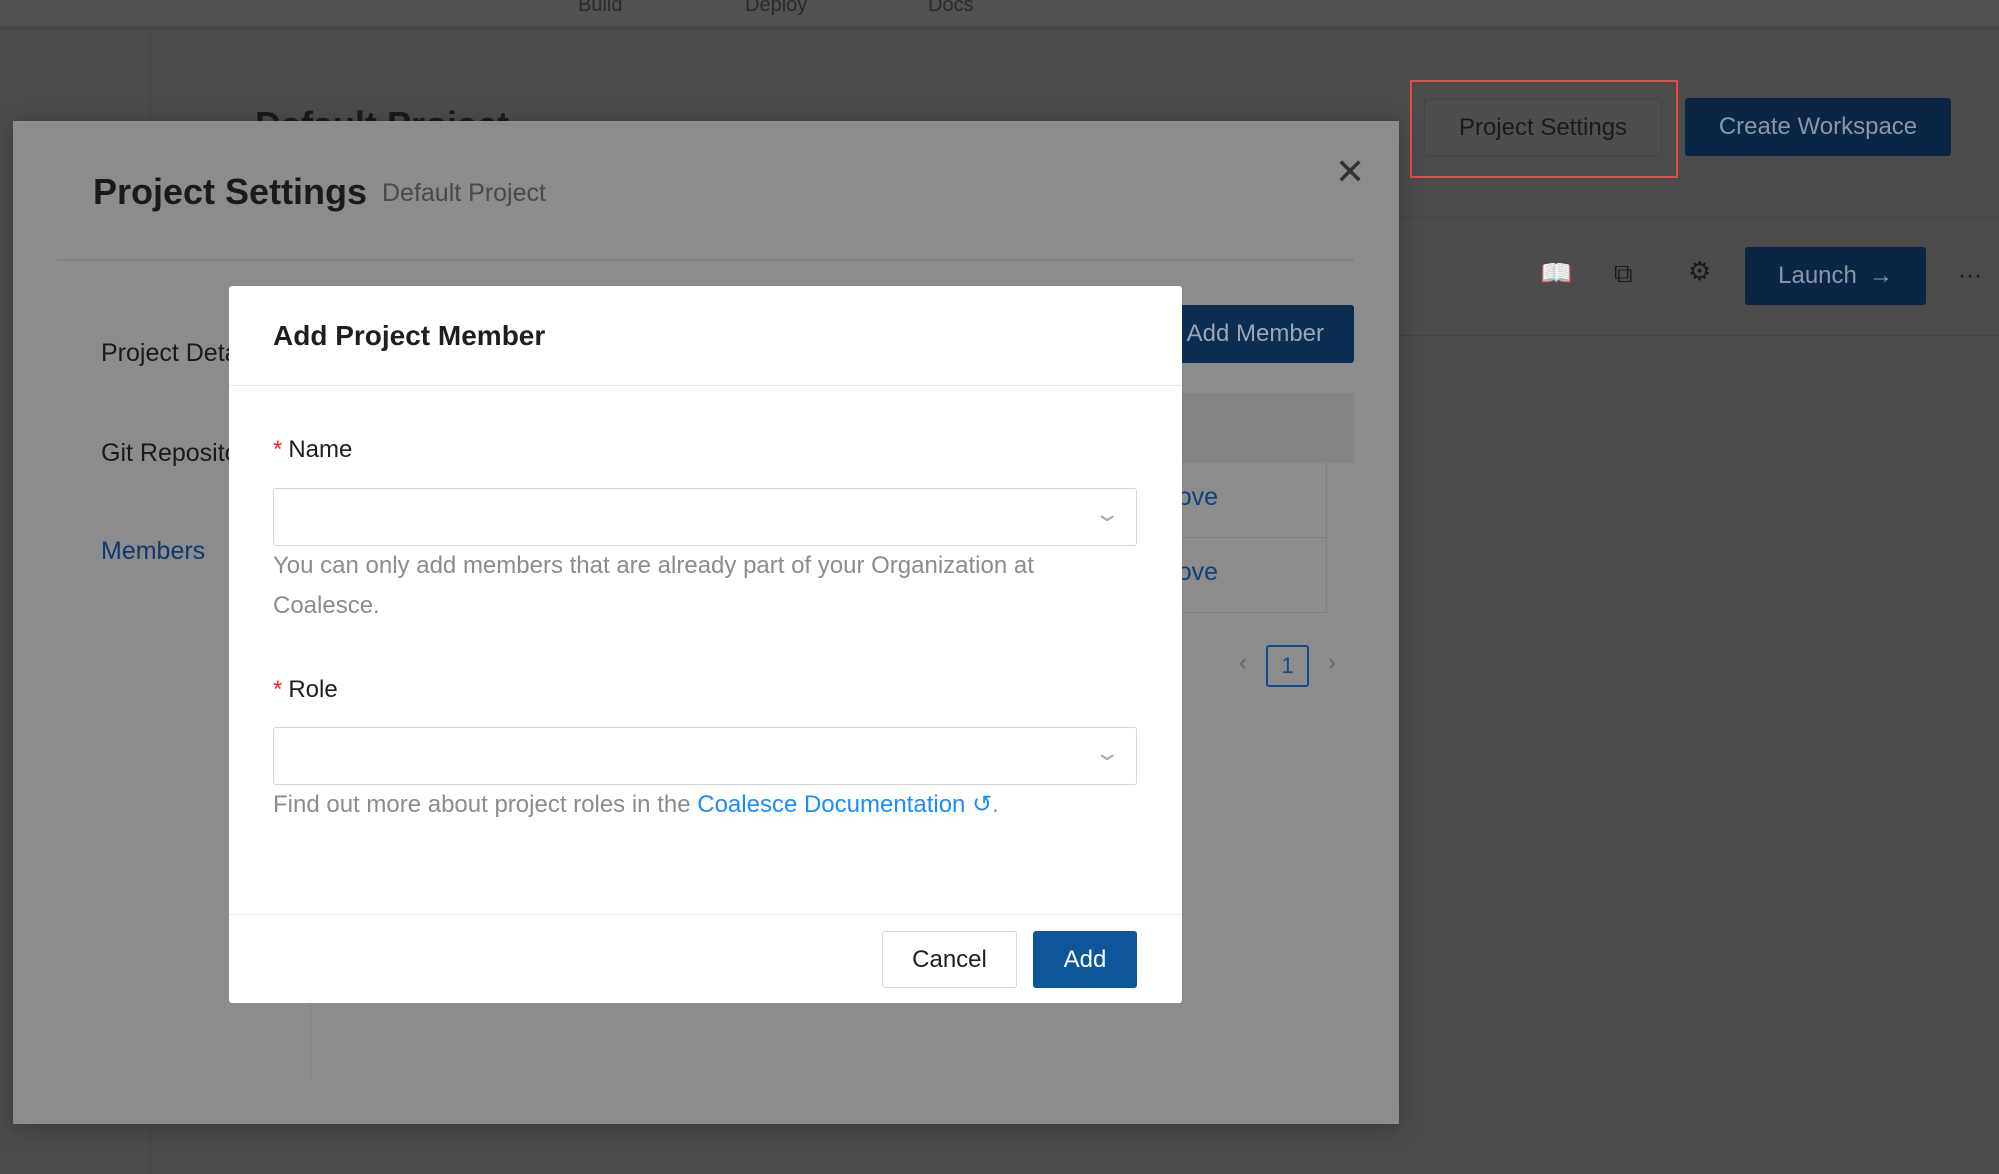 The image size is (1999, 1174). What do you see at coordinates (1350, 172) in the screenshot?
I see `close-icon: ✕` at bounding box center [1350, 172].